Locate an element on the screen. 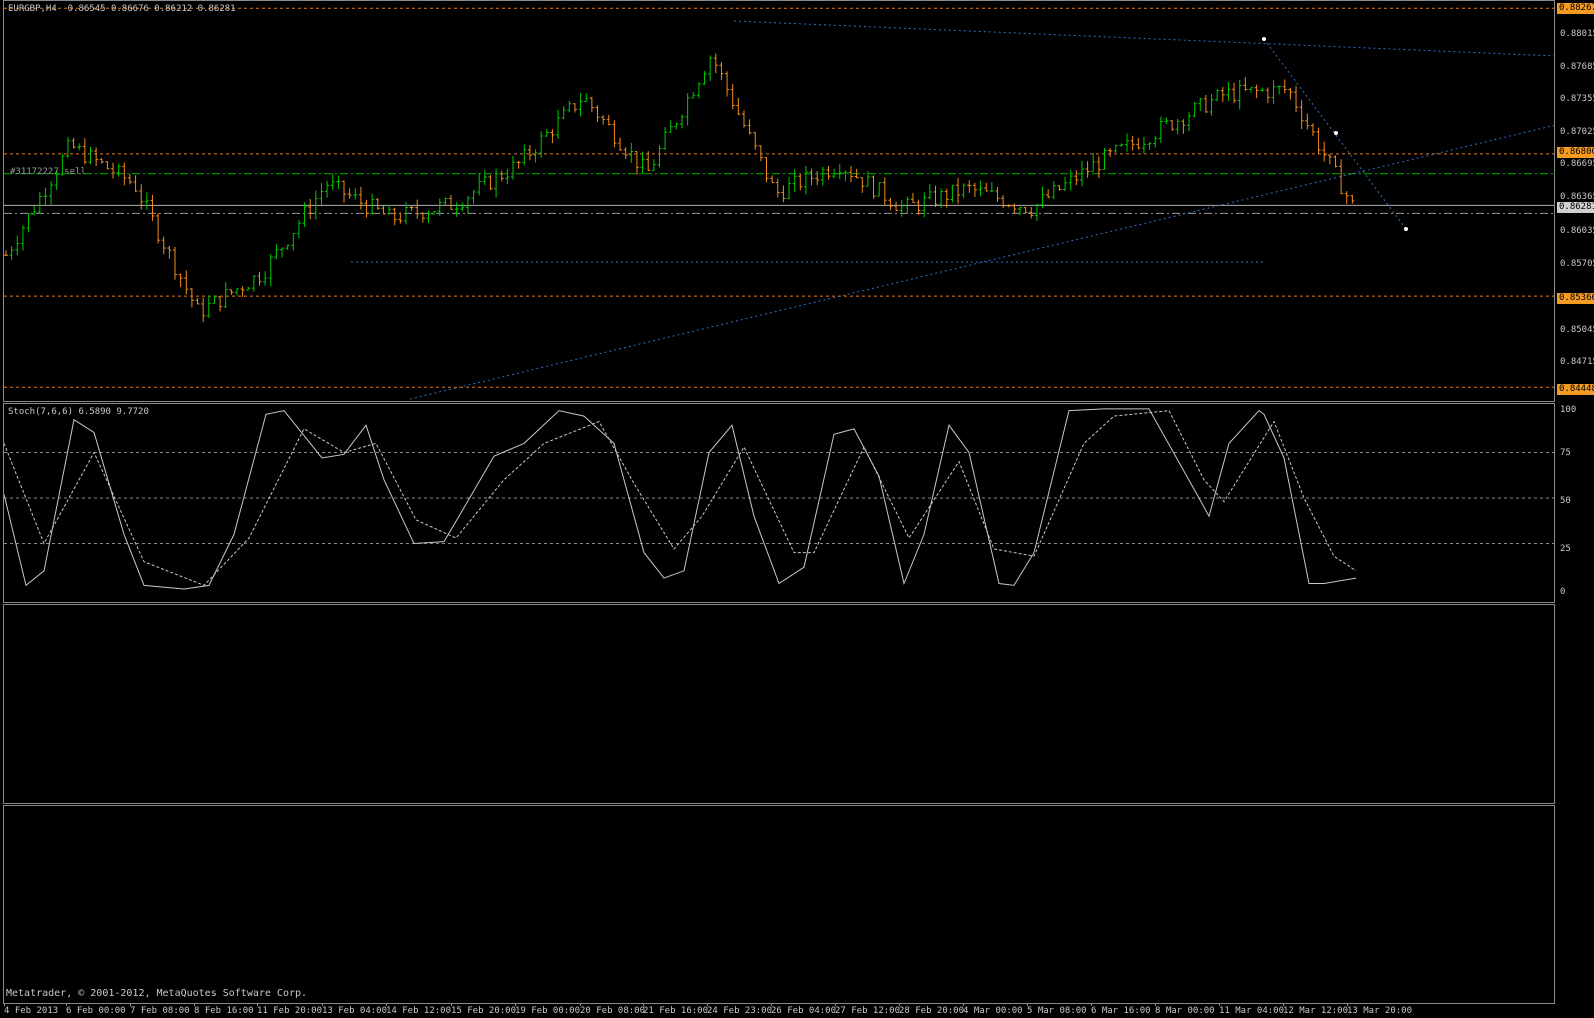  stochastic-title: Stoch(7,6,6) 6.5890 9.7720 is located at coordinates (78, 412).